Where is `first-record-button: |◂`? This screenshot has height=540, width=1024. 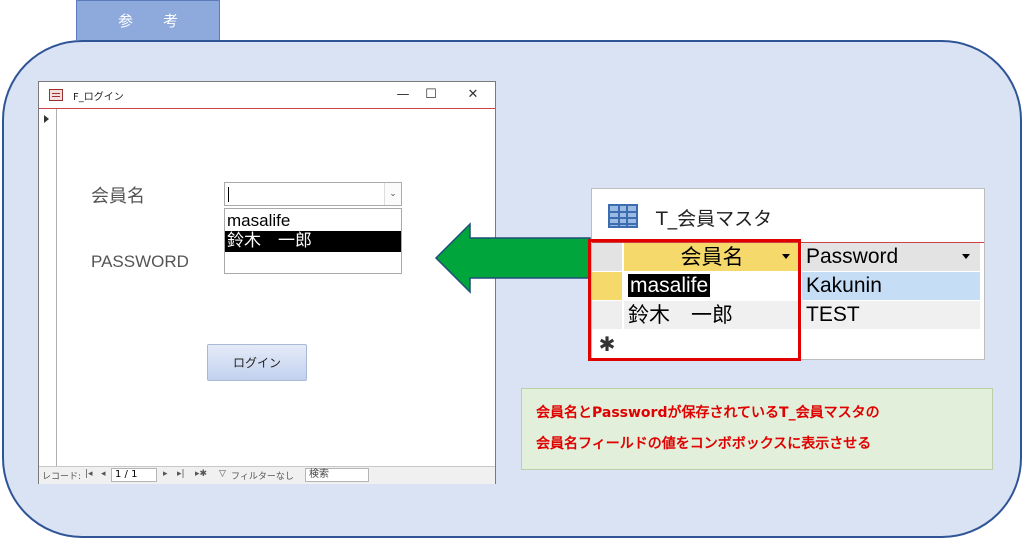
first-record-button: |◂ is located at coordinates (89, 474).